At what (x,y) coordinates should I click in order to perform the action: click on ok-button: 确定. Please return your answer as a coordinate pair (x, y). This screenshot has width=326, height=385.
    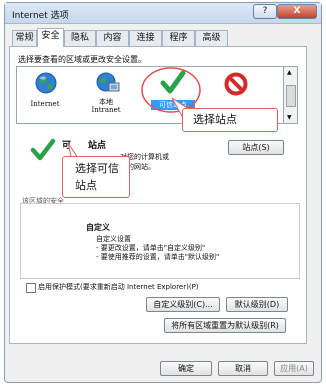
    Looking at the image, I should click on (186, 368).